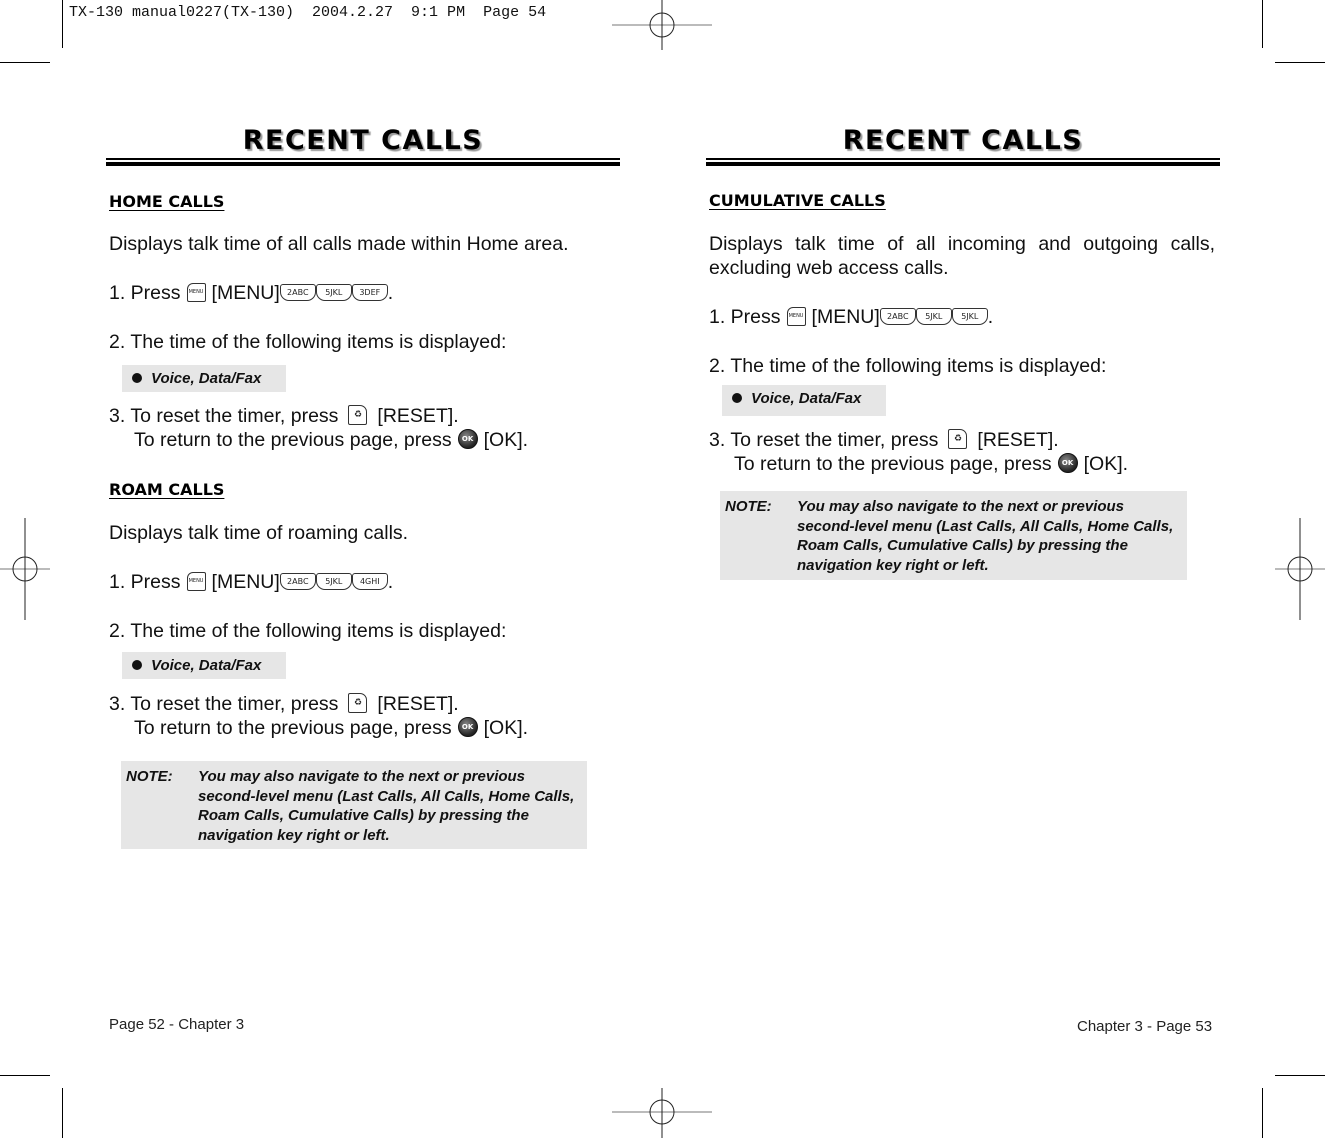 Image resolution: width=1325 pixels, height=1138 pixels. I want to click on section-heading: ROAM CALLS, so click(167, 489).